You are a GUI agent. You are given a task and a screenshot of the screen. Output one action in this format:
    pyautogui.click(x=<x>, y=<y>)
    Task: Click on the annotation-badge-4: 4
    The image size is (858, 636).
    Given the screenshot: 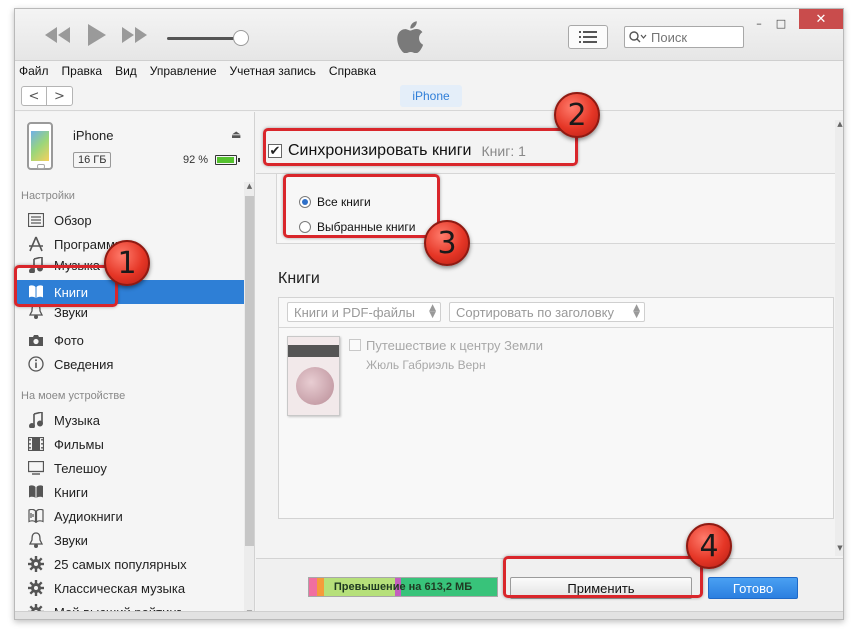 What is the action you would take?
    pyautogui.click(x=709, y=546)
    